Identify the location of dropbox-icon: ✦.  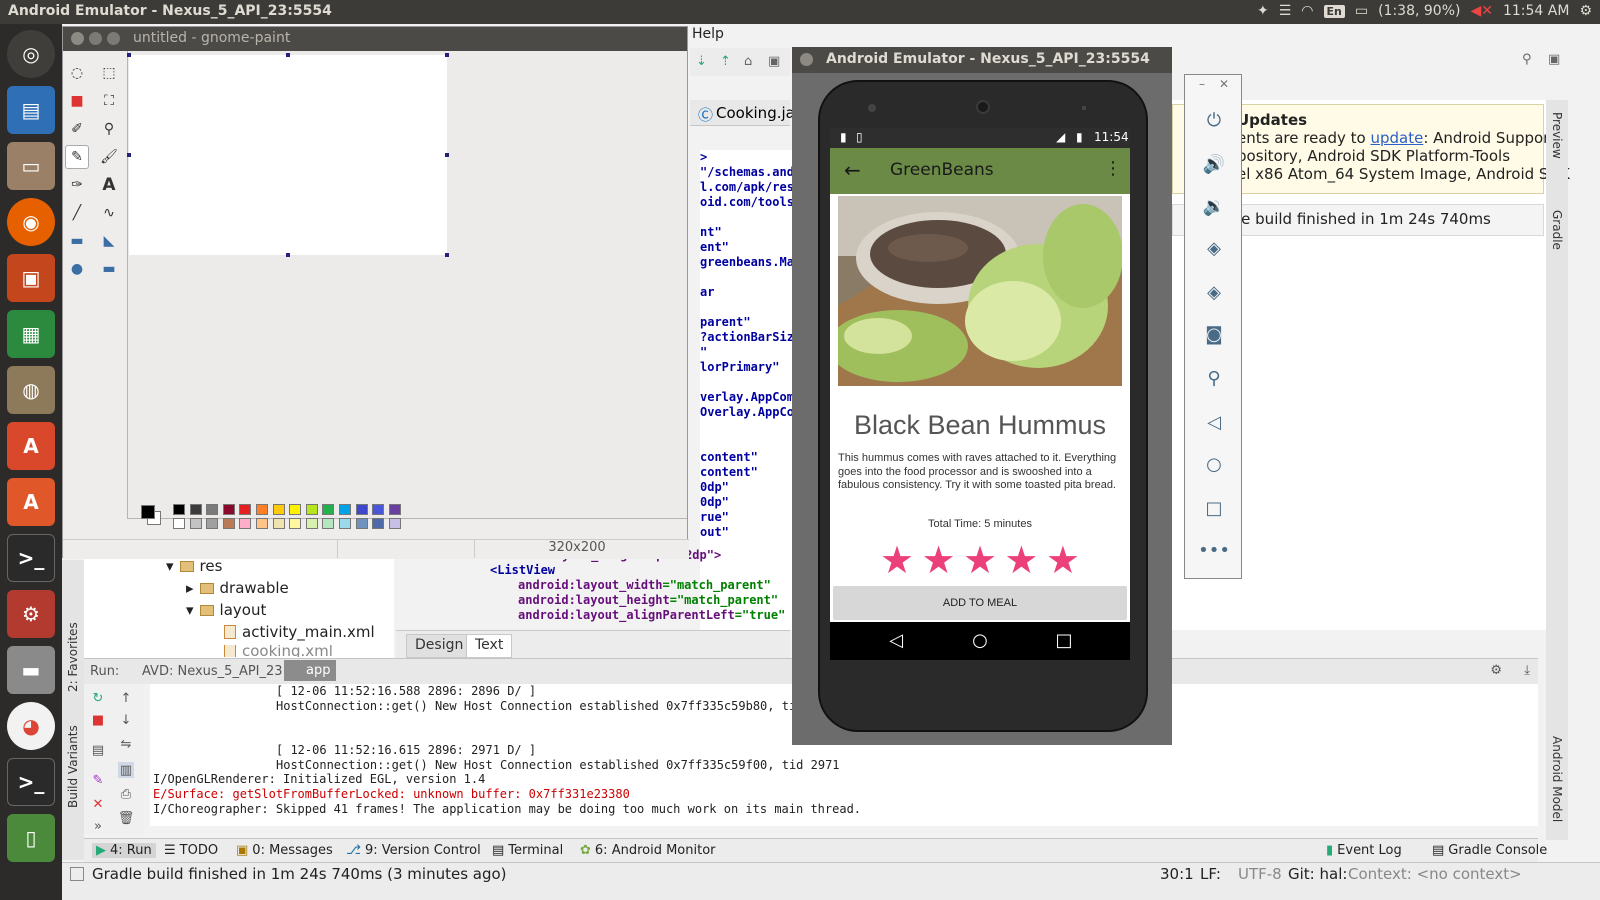
(1263, 11).